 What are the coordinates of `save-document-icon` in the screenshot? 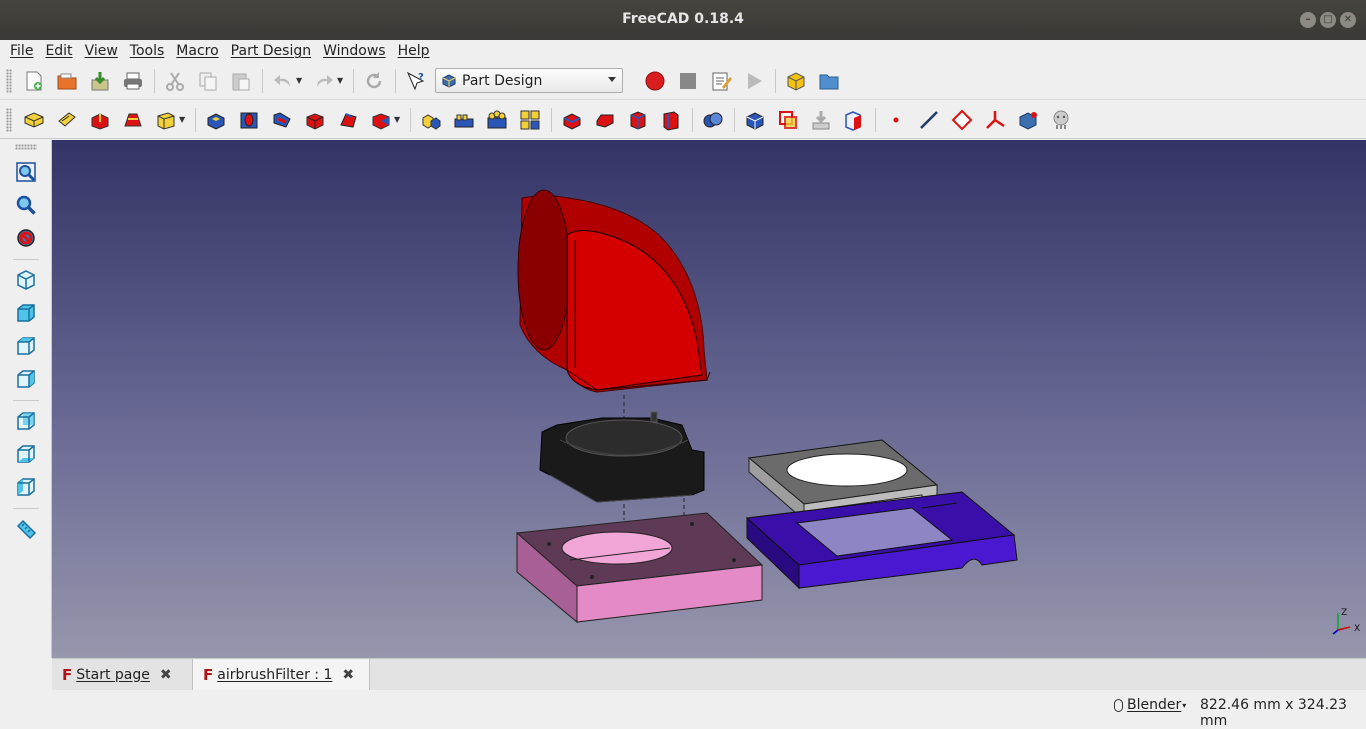 It's located at (100, 81).